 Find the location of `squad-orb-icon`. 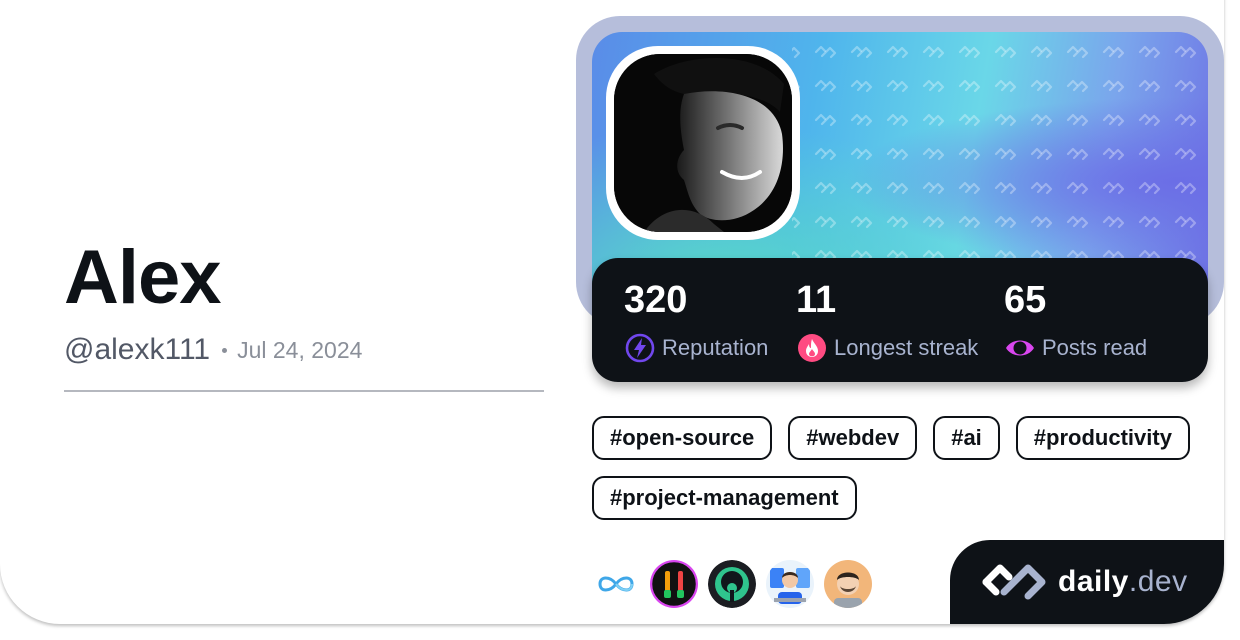

squad-orb-icon is located at coordinates (732, 584).